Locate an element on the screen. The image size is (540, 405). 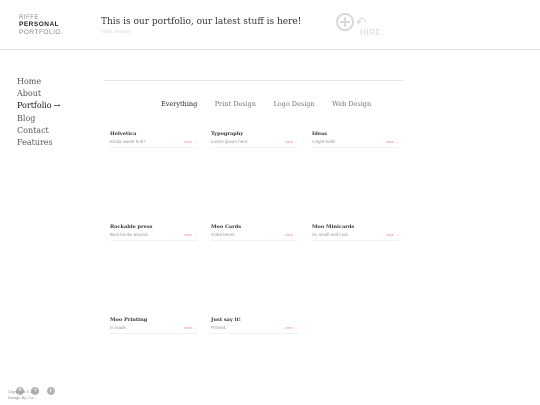
portfolio-item-desc: Is made. is located at coordinates (119, 327).